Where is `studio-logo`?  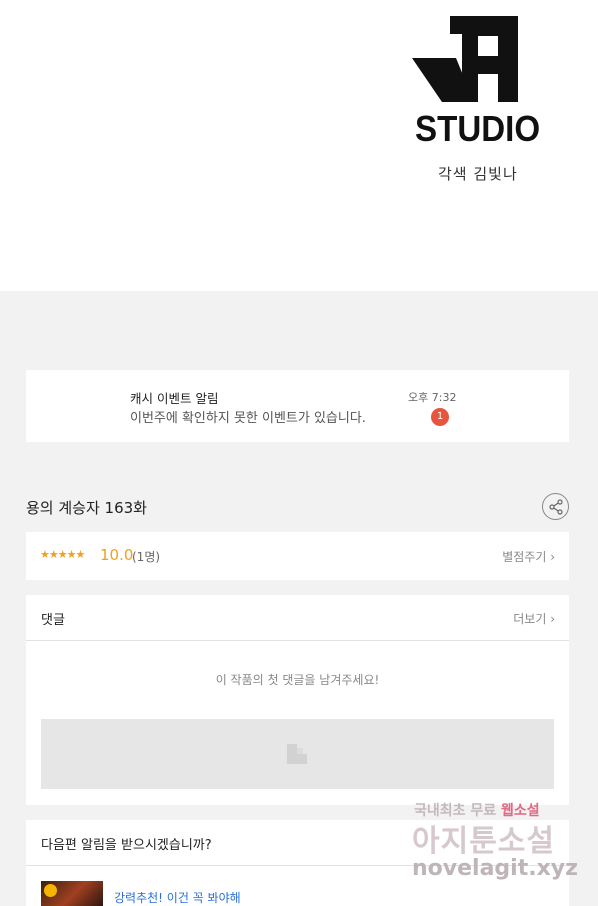 studio-logo is located at coordinates (481, 60).